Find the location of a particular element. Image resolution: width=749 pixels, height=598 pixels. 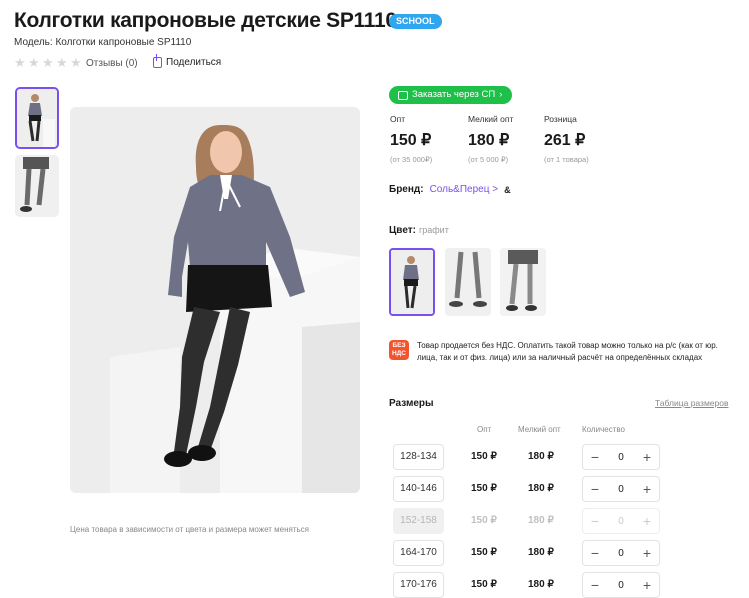

chevron-right-icon: › is located at coordinates (501, 94).